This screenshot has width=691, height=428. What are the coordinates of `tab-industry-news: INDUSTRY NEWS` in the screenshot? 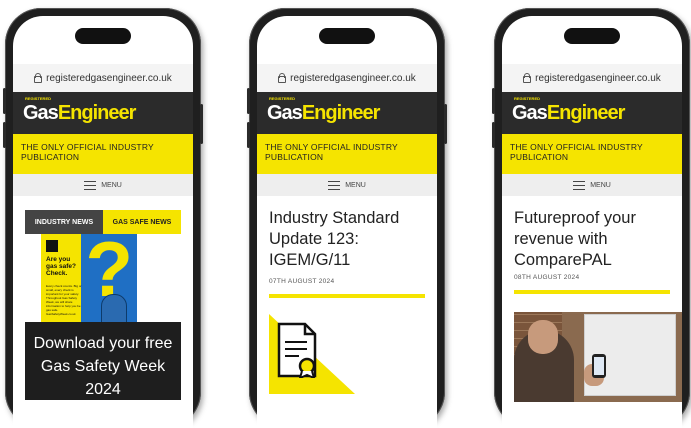 It's located at (64, 222).